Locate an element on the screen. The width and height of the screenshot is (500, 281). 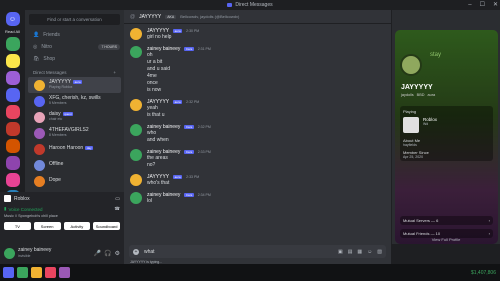
disconnect-icon: ☎ is located at coordinates (117, 209).